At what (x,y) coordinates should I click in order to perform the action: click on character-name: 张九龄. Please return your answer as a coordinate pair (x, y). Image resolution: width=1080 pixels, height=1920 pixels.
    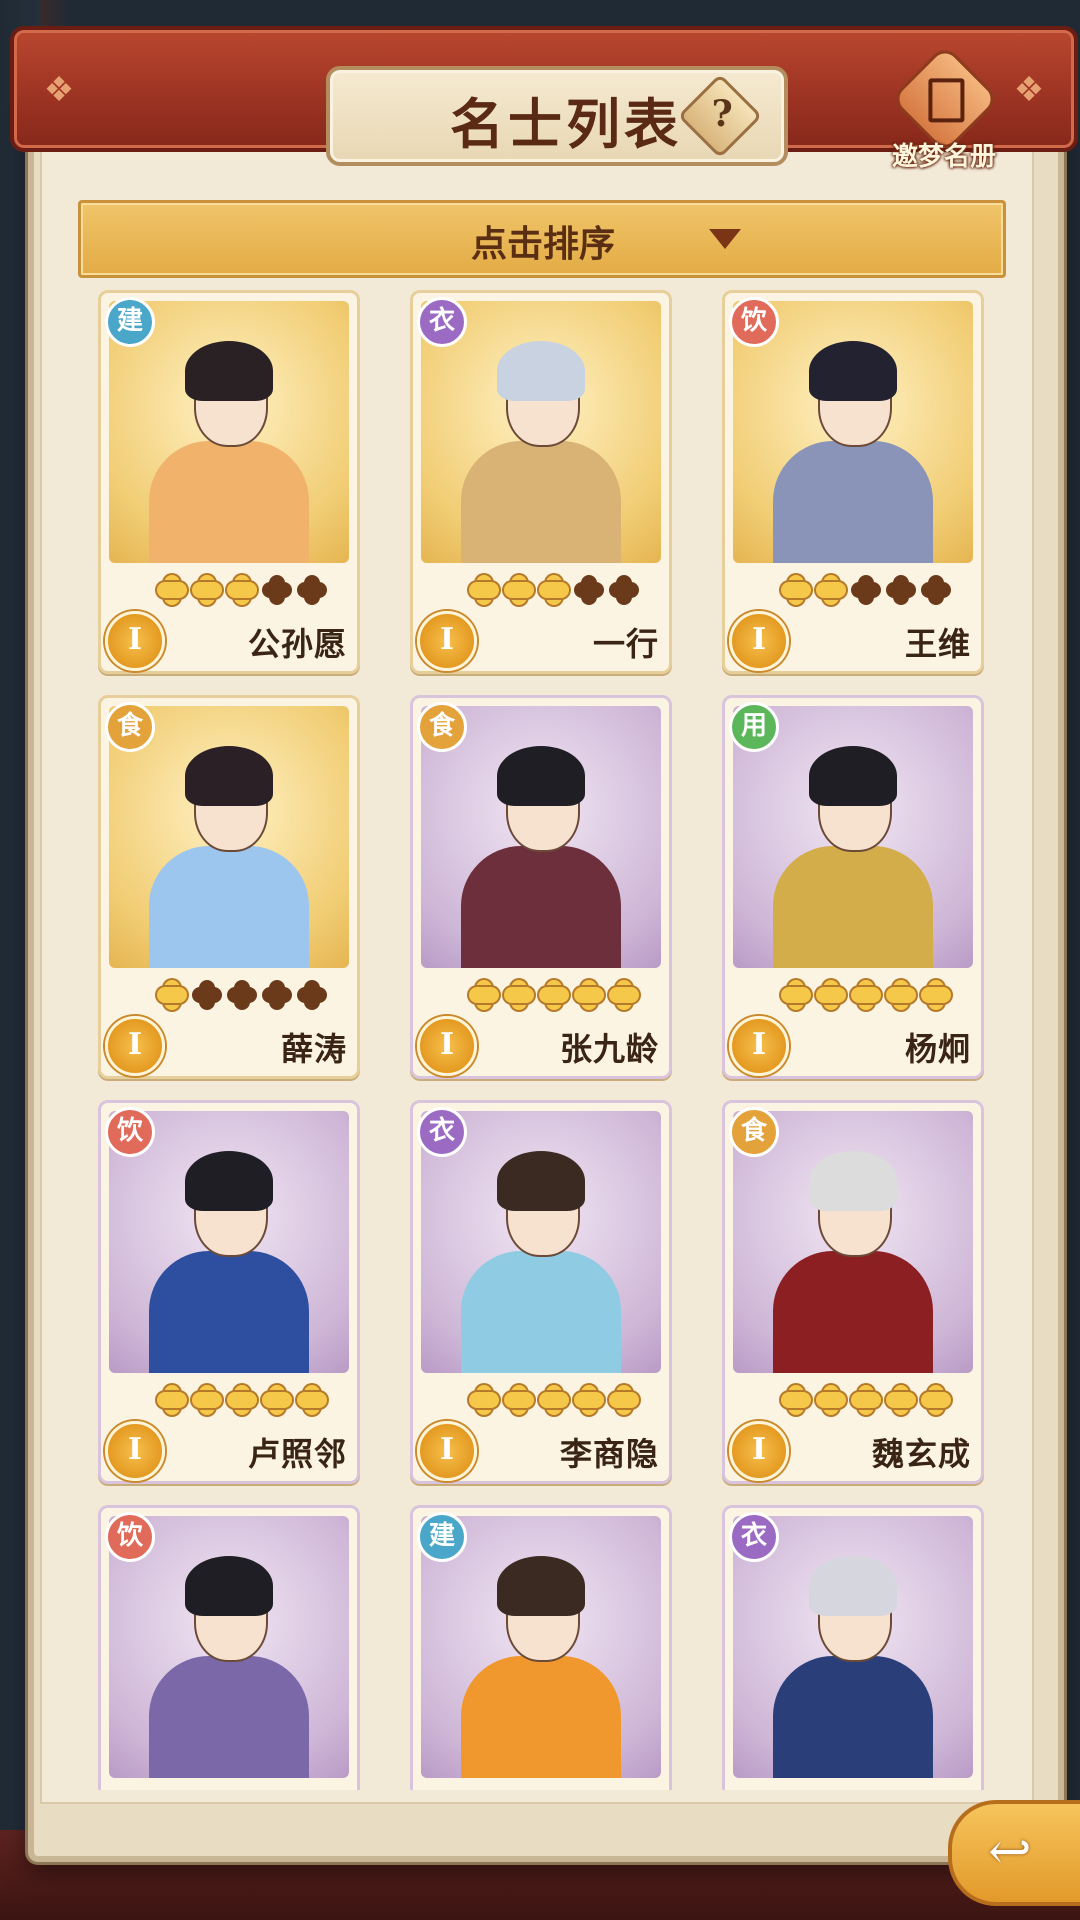
    Looking at the image, I should click on (609, 1049).